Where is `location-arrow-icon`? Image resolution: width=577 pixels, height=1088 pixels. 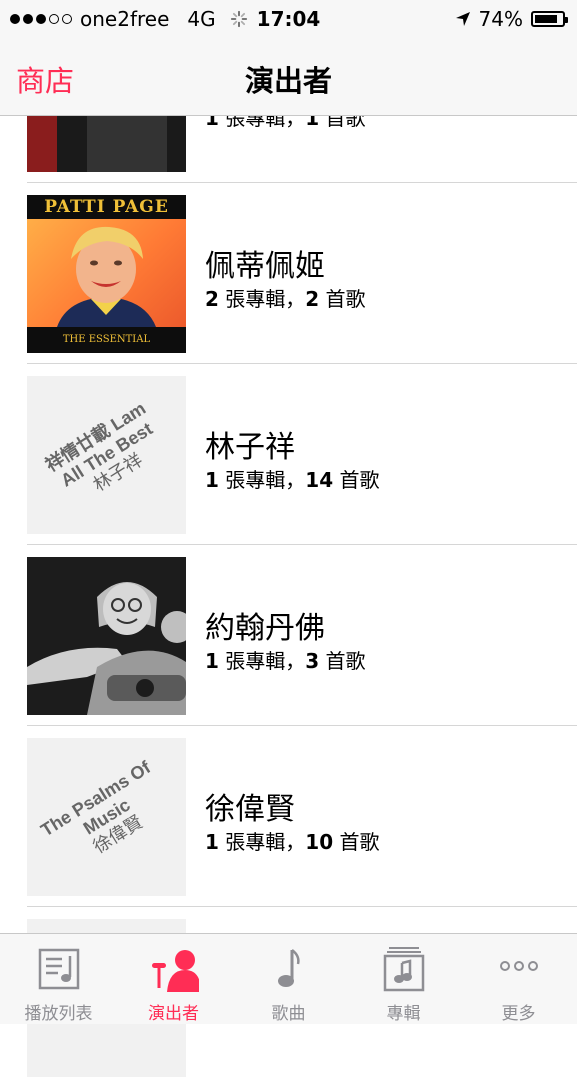
location-arrow-icon is located at coordinates (462, 19).